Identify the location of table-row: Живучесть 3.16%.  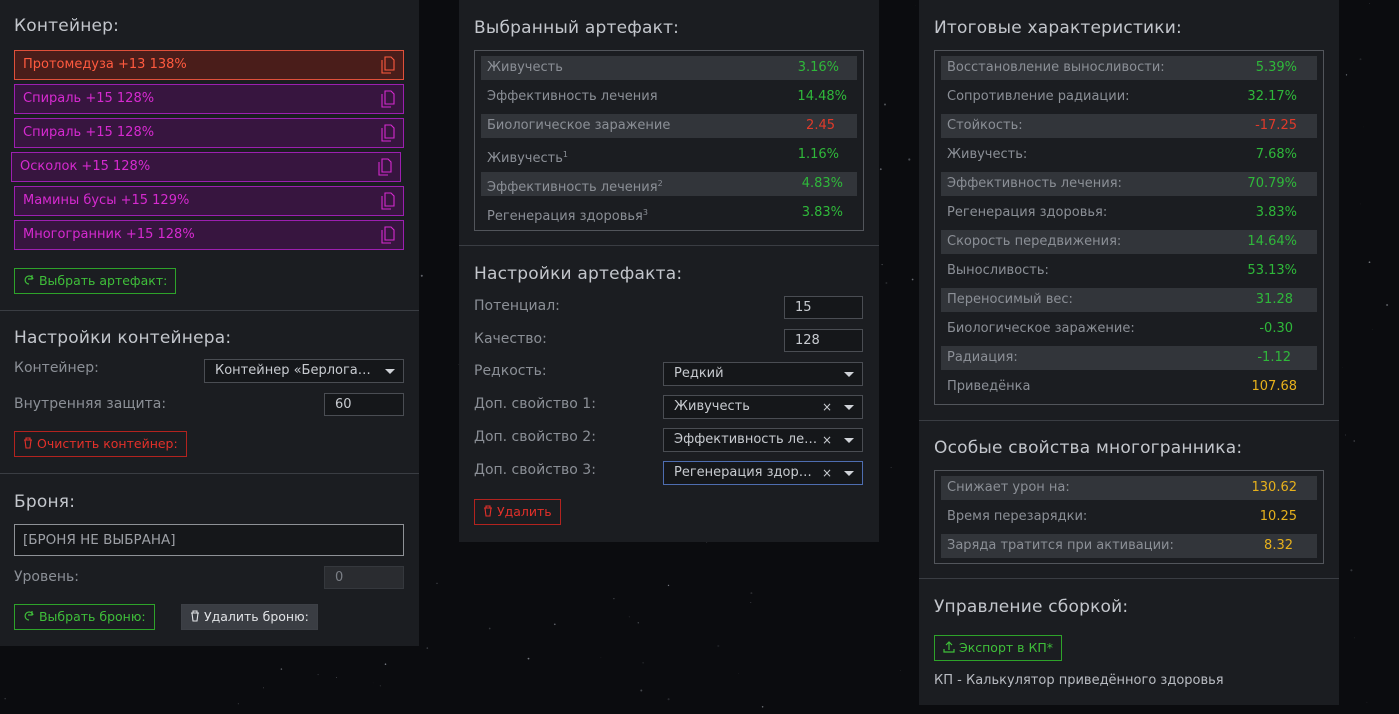
(669, 68).